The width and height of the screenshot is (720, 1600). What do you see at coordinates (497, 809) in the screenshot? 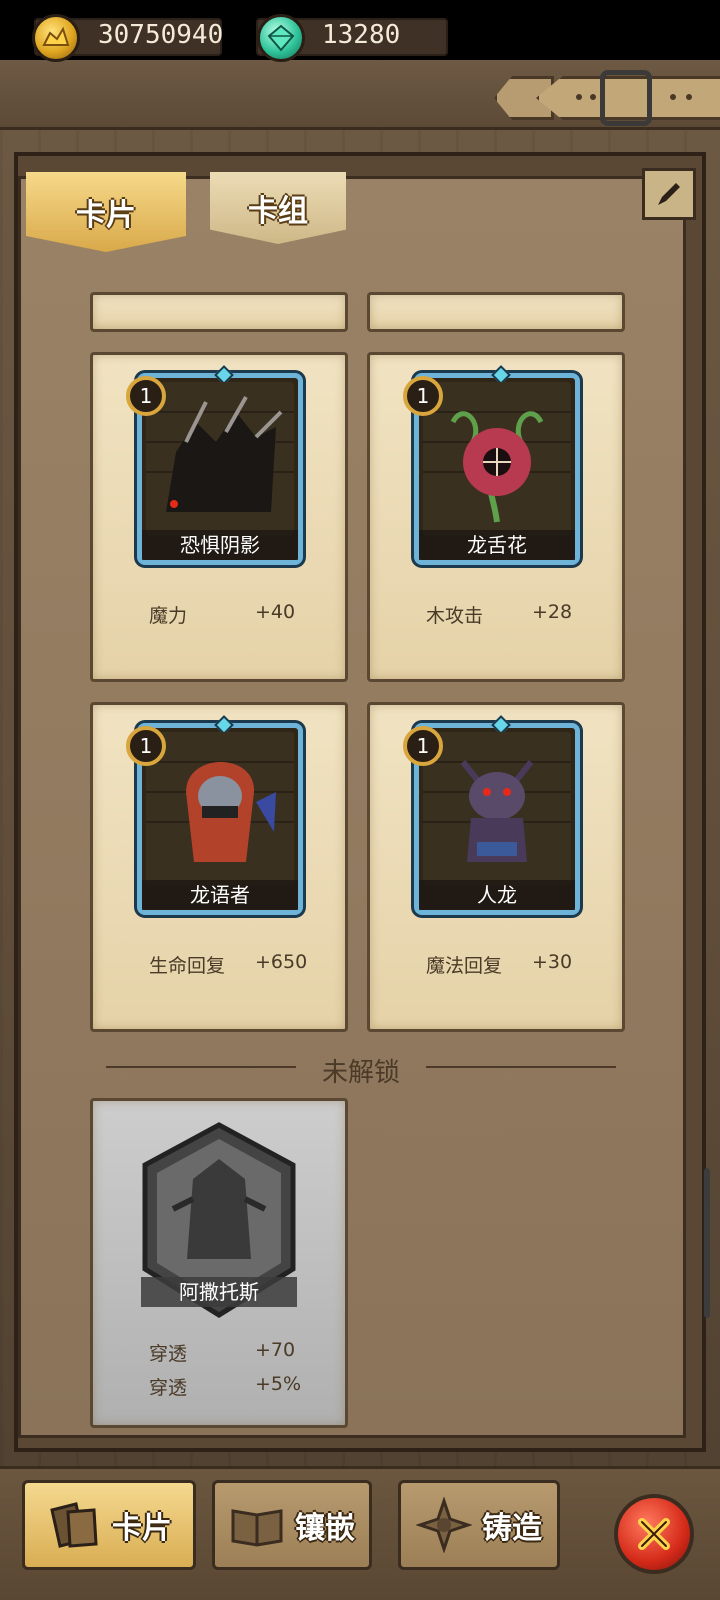
I see `card-art-dragonman` at bounding box center [497, 809].